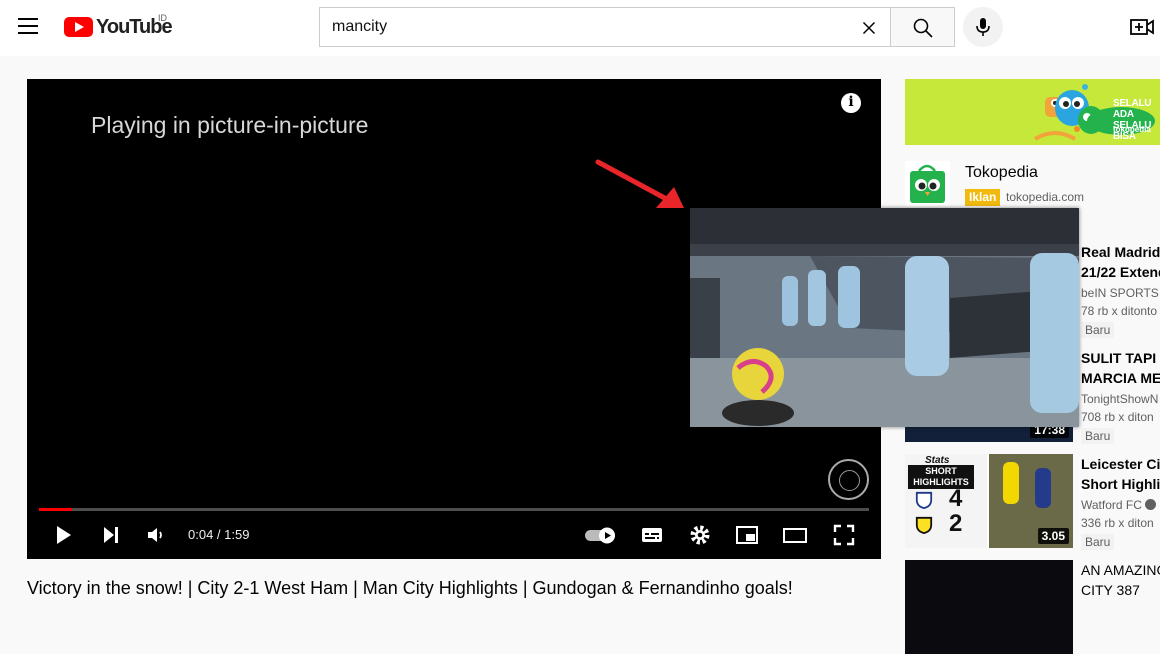 The image size is (1160, 654). What do you see at coordinates (1151, 504) in the screenshot?
I see `verified-icon` at bounding box center [1151, 504].